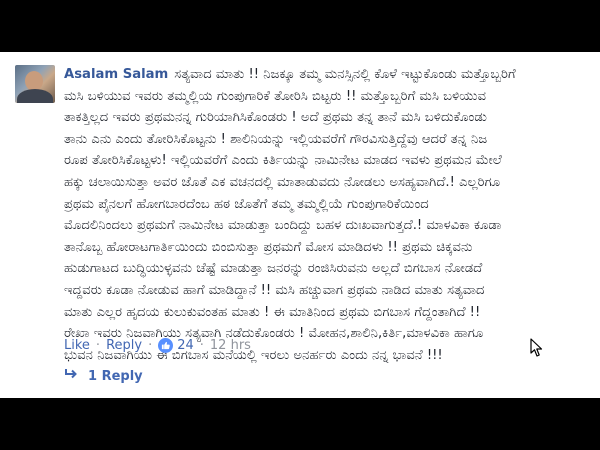 This screenshot has height=450, width=600. I want to click on reply-arrow-icon, so click(71, 376).